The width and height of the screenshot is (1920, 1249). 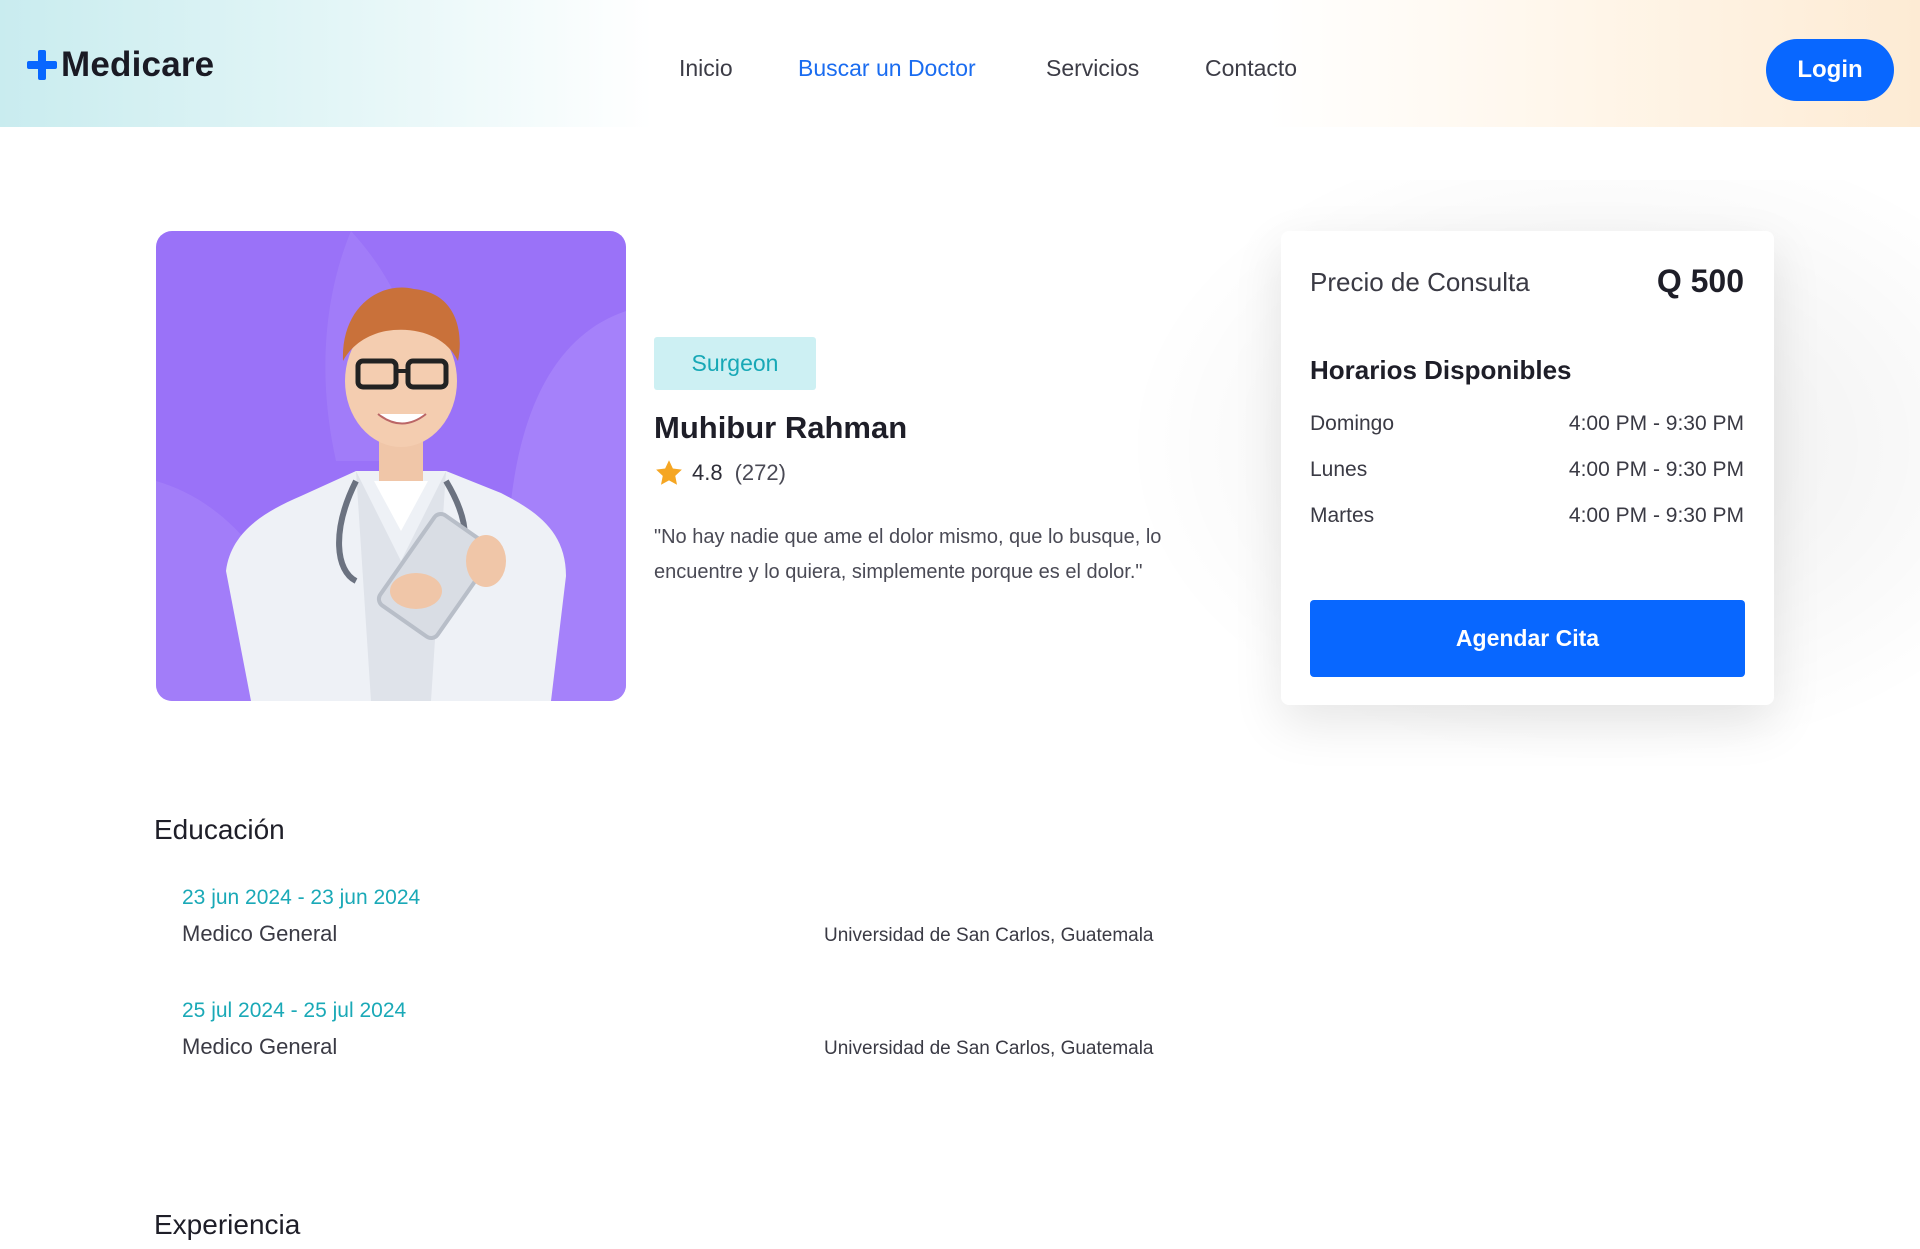 I want to click on education-dates: 23 jun 2024 - 23 jun 2024, so click(x=301, y=897).